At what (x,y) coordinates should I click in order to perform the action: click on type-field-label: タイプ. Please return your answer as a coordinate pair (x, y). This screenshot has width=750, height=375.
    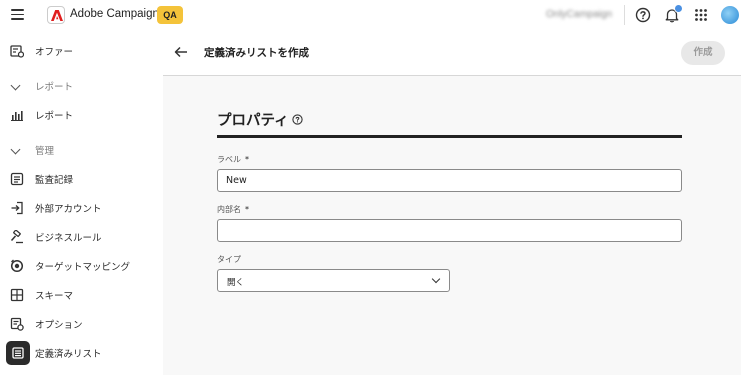
    Looking at the image, I should click on (229, 259).